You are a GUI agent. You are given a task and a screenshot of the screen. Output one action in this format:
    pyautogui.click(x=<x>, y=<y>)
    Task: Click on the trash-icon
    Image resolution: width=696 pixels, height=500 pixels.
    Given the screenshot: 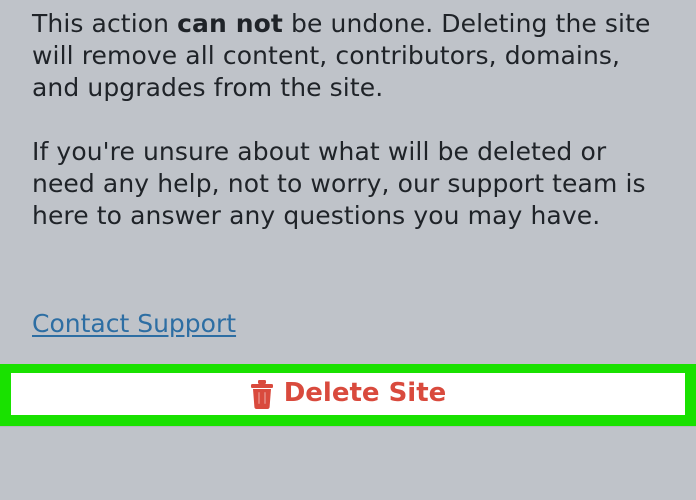 What is the action you would take?
    pyautogui.click(x=261, y=394)
    